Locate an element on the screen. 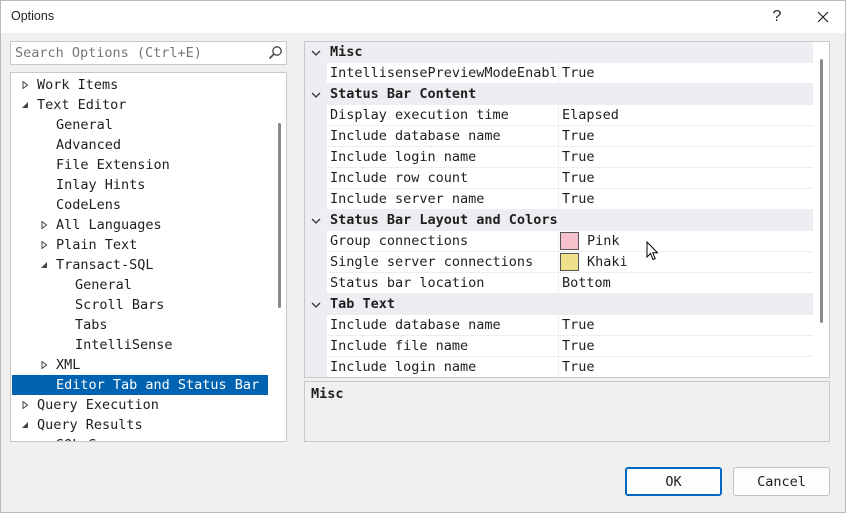  property-category: Status Bar Layout and Colors is located at coordinates (559, 220).